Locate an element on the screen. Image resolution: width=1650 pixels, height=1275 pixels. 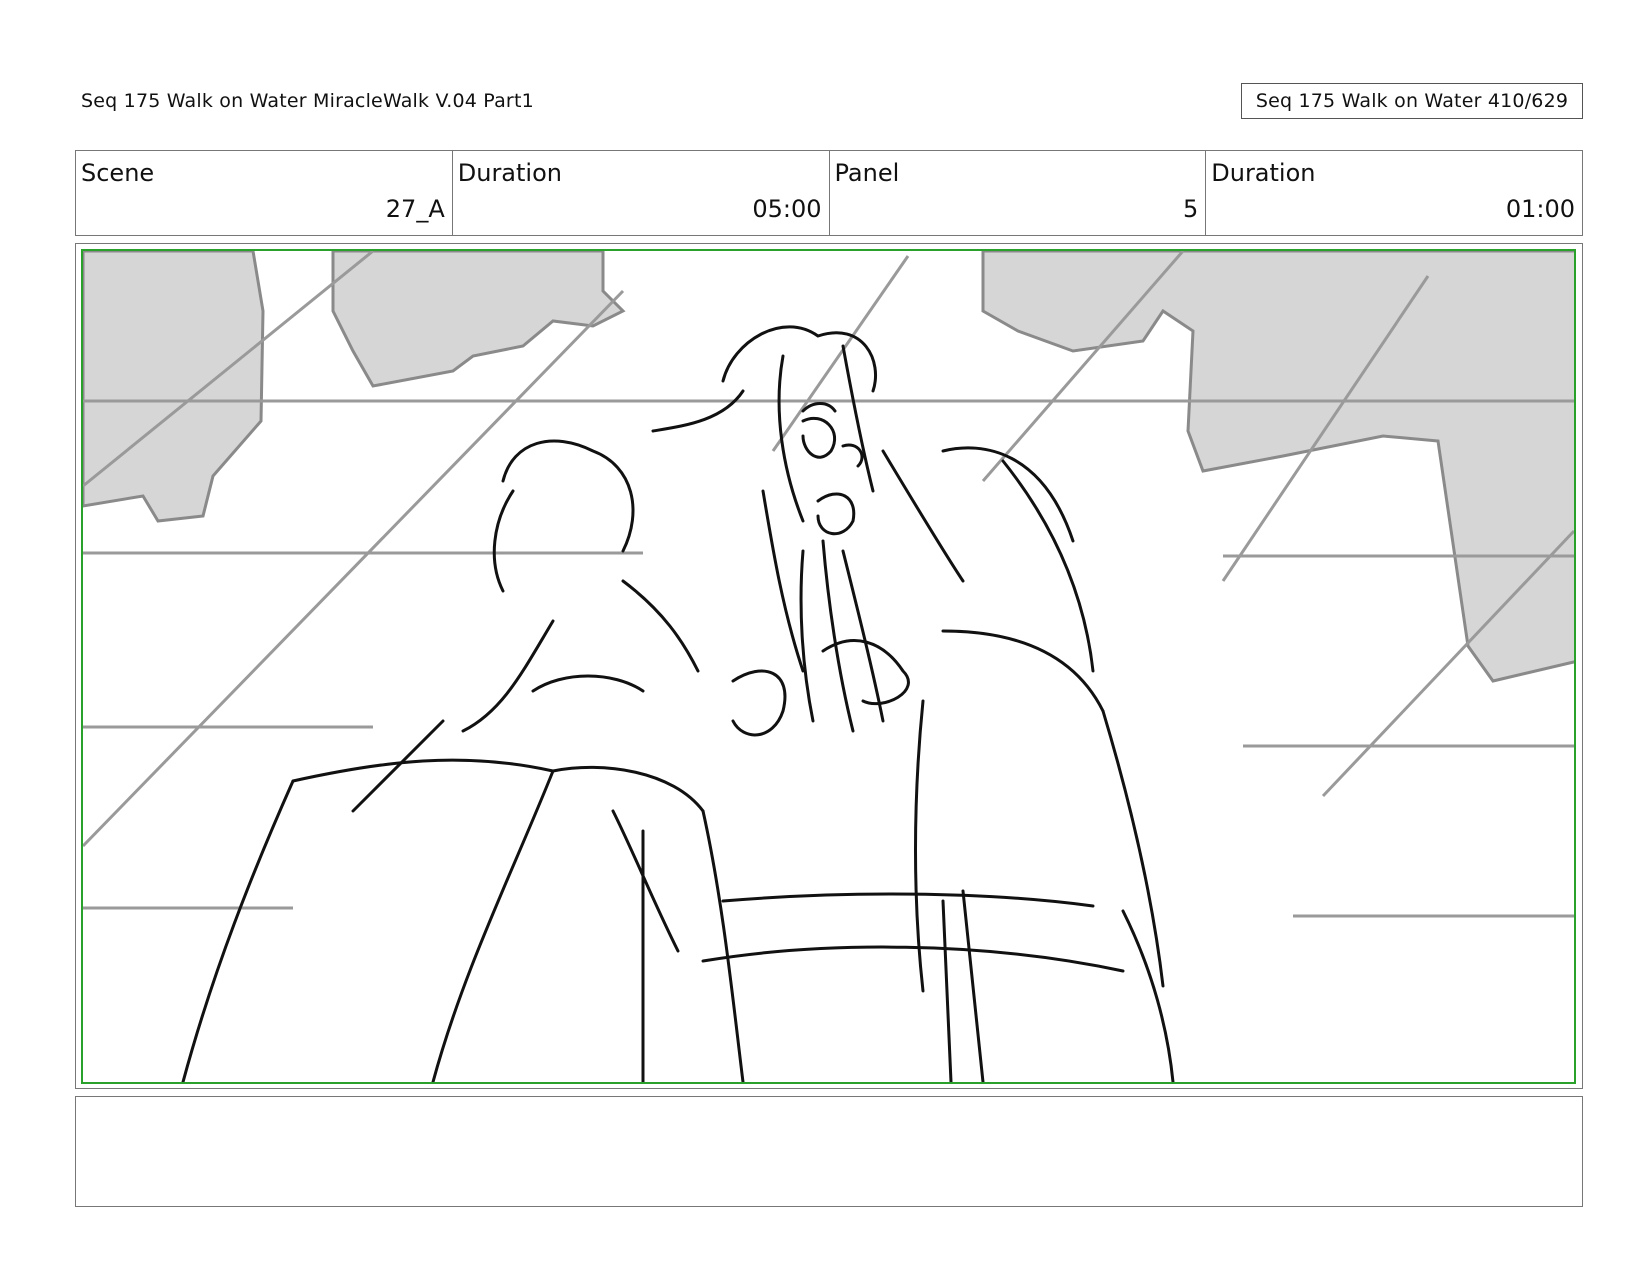
page-reference: Seq 175 Walk on Water 410/629 is located at coordinates (1412, 101).